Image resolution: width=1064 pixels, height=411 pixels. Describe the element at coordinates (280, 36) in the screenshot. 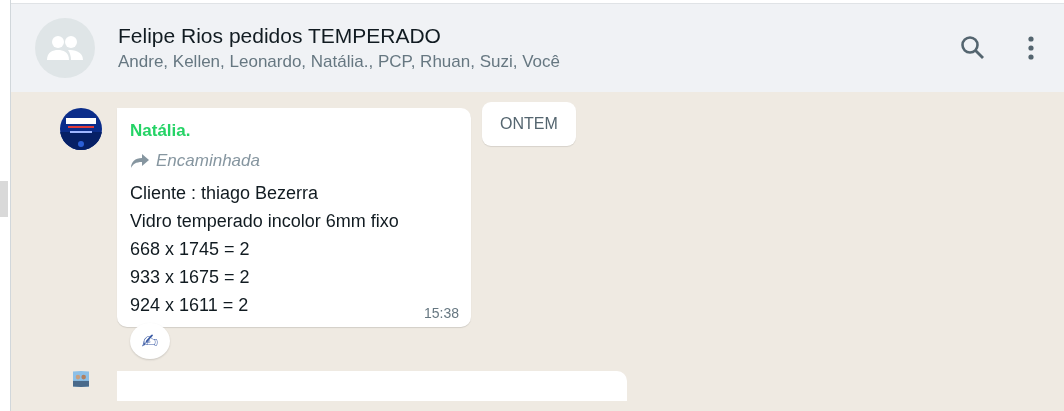

I see `chat-title: Felipe Rios pedidos TEMPERADO` at that location.